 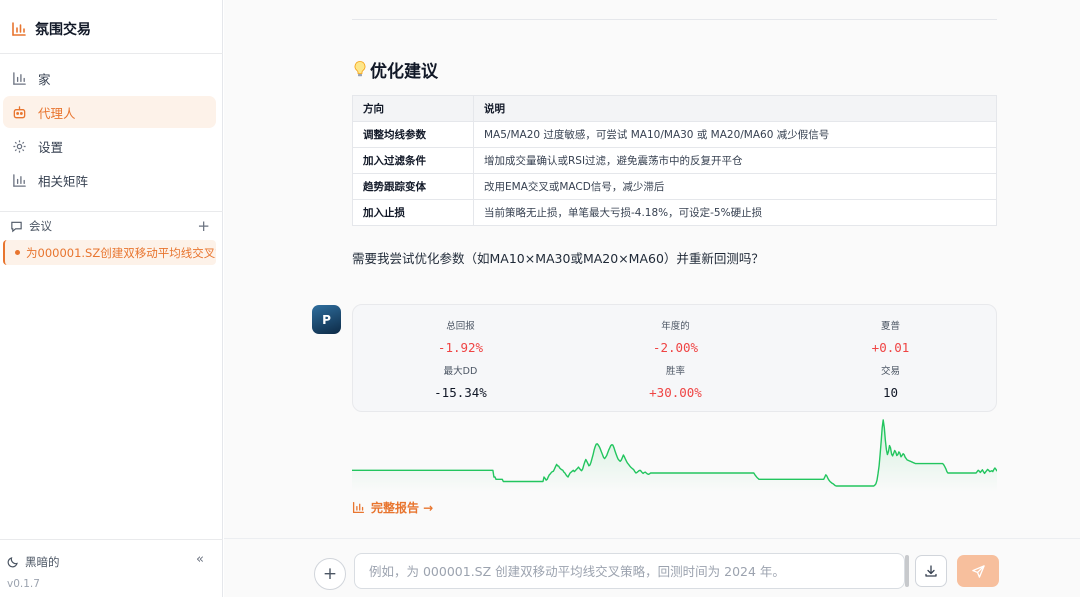 I want to click on brand: 氛围交易, so click(x=111, y=29).